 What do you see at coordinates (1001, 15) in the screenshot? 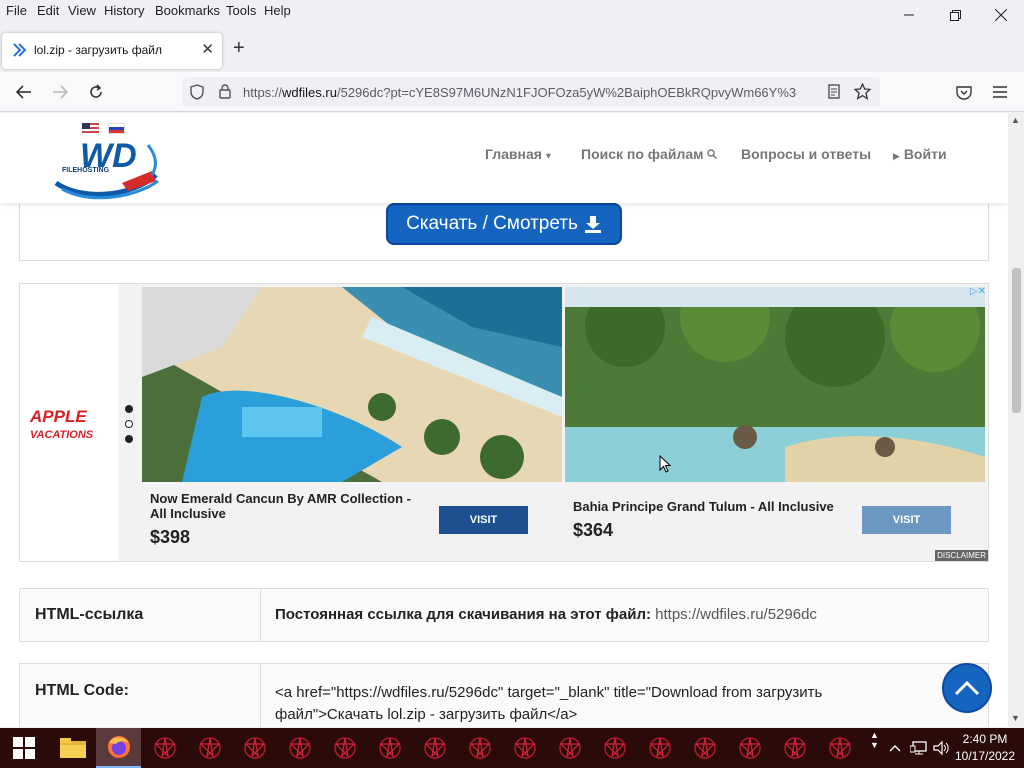
I see `close-window-button` at bounding box center [1001, 15].